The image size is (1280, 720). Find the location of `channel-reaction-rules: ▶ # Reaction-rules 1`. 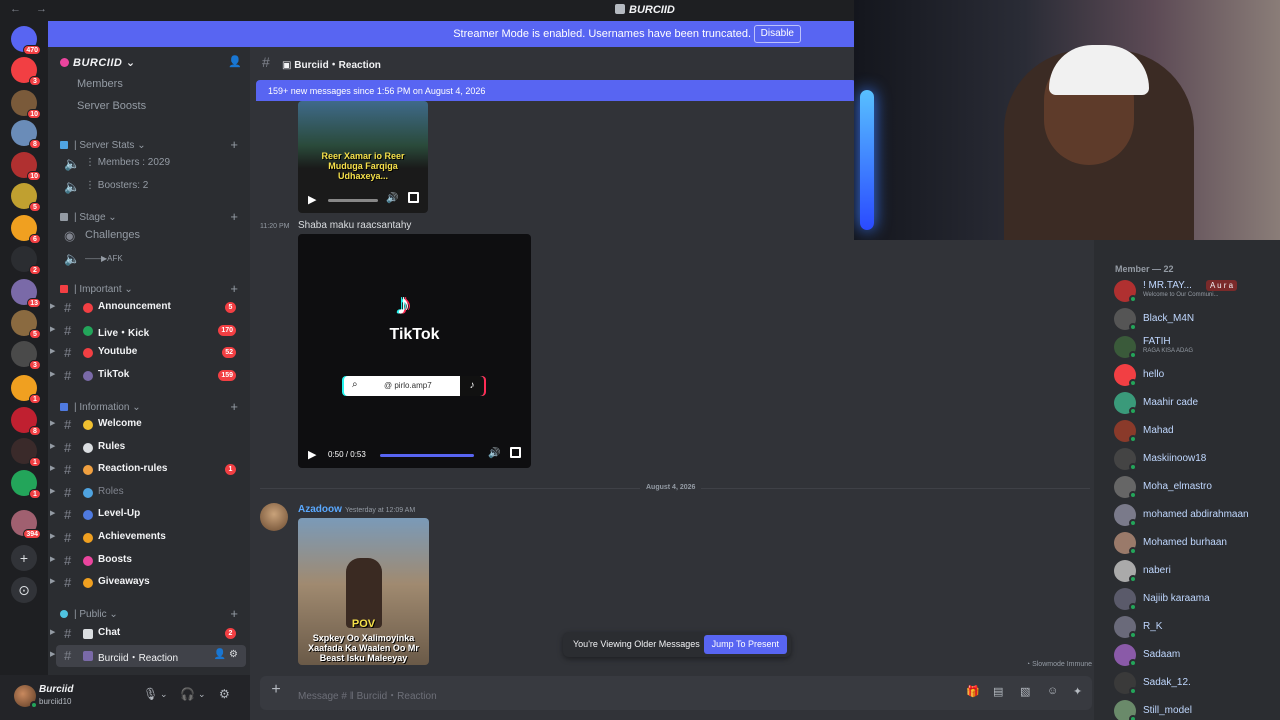

channel-reaction-rules: ▶ # Reaction-rules 1 is located at coordinates (148, 470).